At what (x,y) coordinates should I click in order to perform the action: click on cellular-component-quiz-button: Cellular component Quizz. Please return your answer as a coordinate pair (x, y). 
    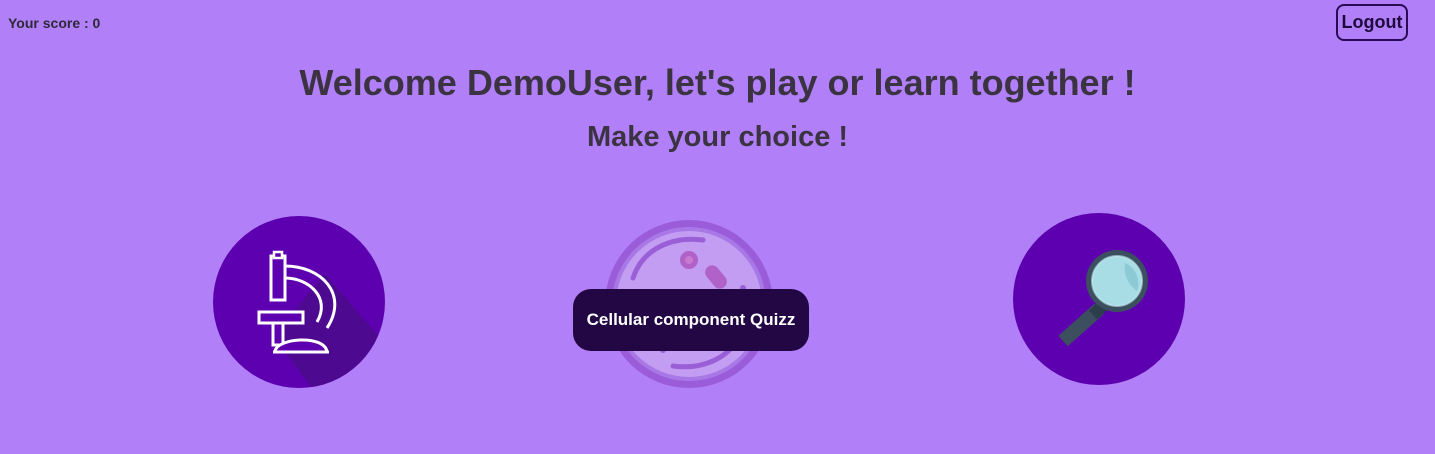
    Looking at the image, I should click on (691, 320).